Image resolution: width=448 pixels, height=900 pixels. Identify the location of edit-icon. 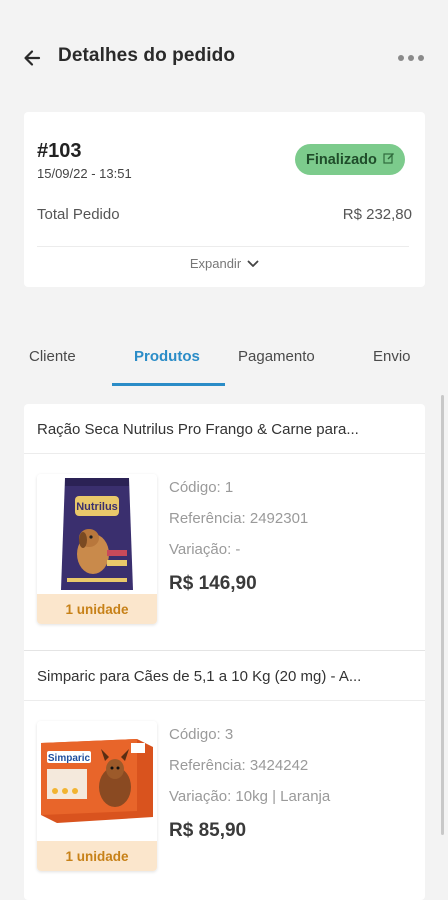
(389, 160).